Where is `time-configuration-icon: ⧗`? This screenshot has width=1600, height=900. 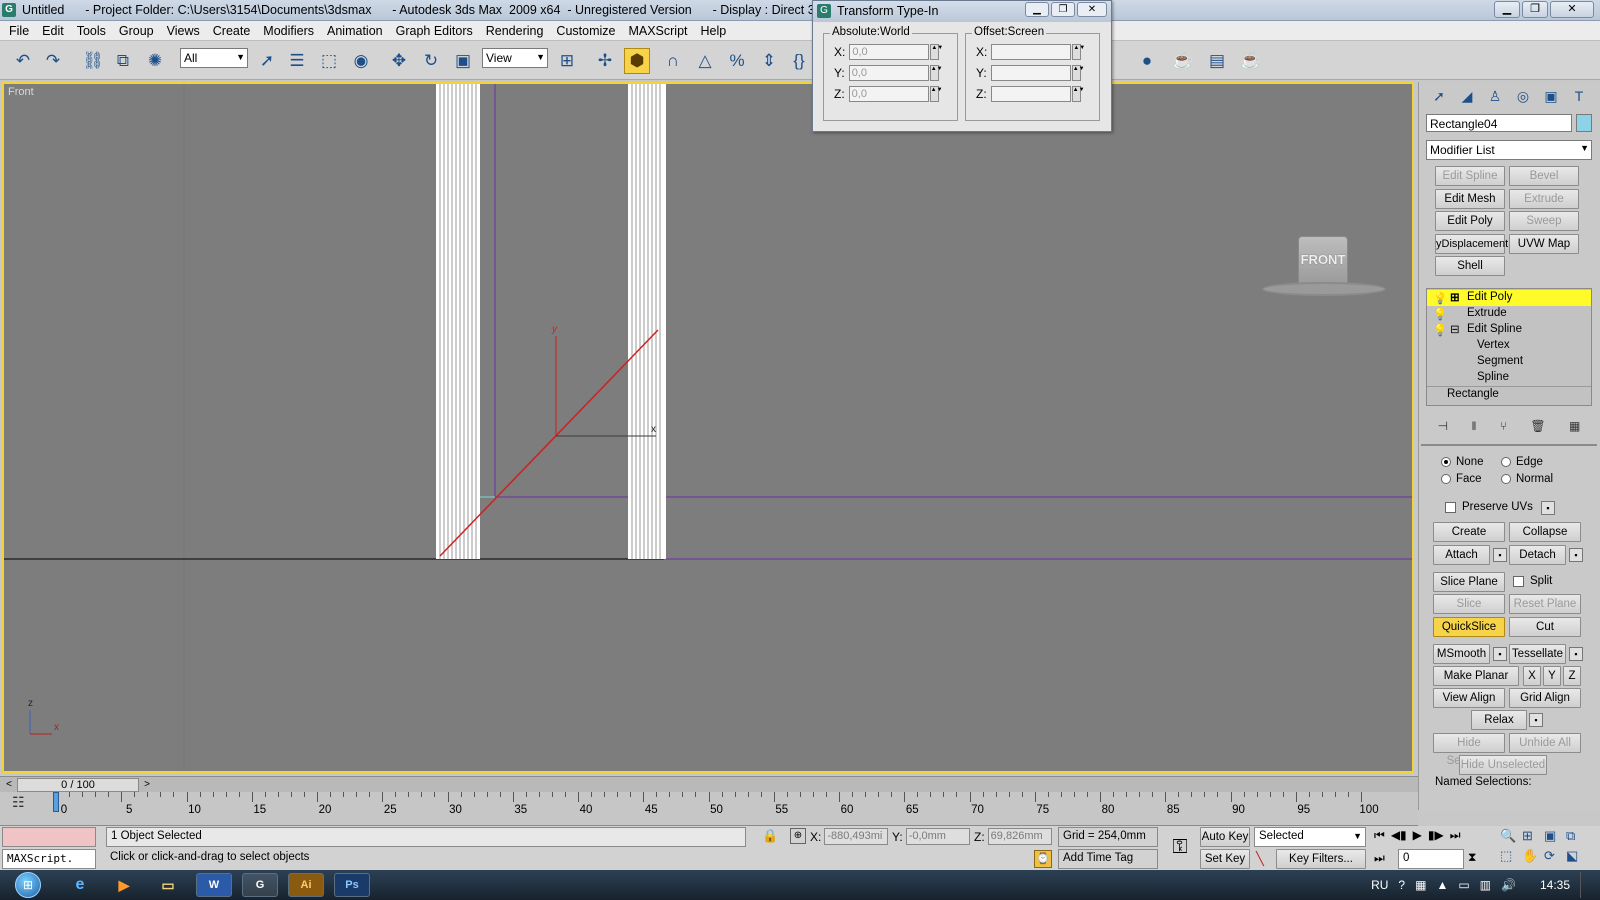 time-configuration-icon: ⧗ is located at coordinates (1472, 857).